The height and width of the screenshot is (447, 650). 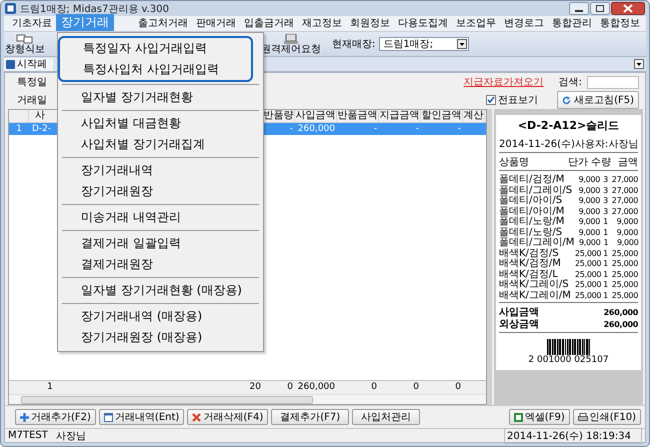 I want to click on status-text: M7TEST, so click(x=28, y=435).